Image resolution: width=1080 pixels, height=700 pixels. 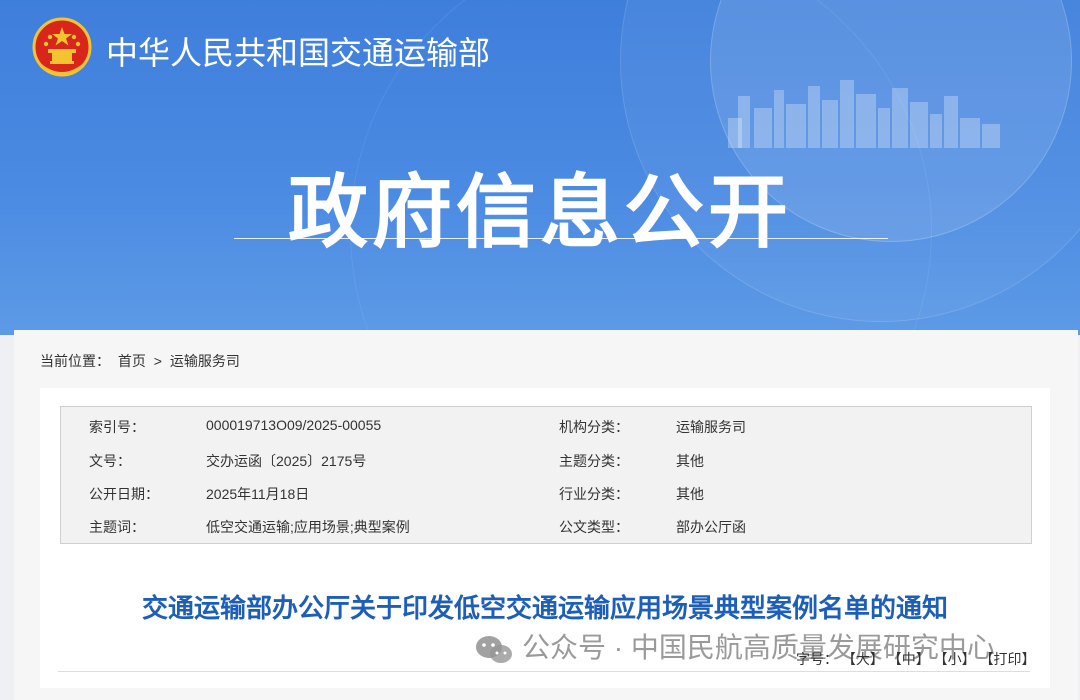 I want to click on breadcrumb-label: 当前位置：, so click(x=75, y=361).